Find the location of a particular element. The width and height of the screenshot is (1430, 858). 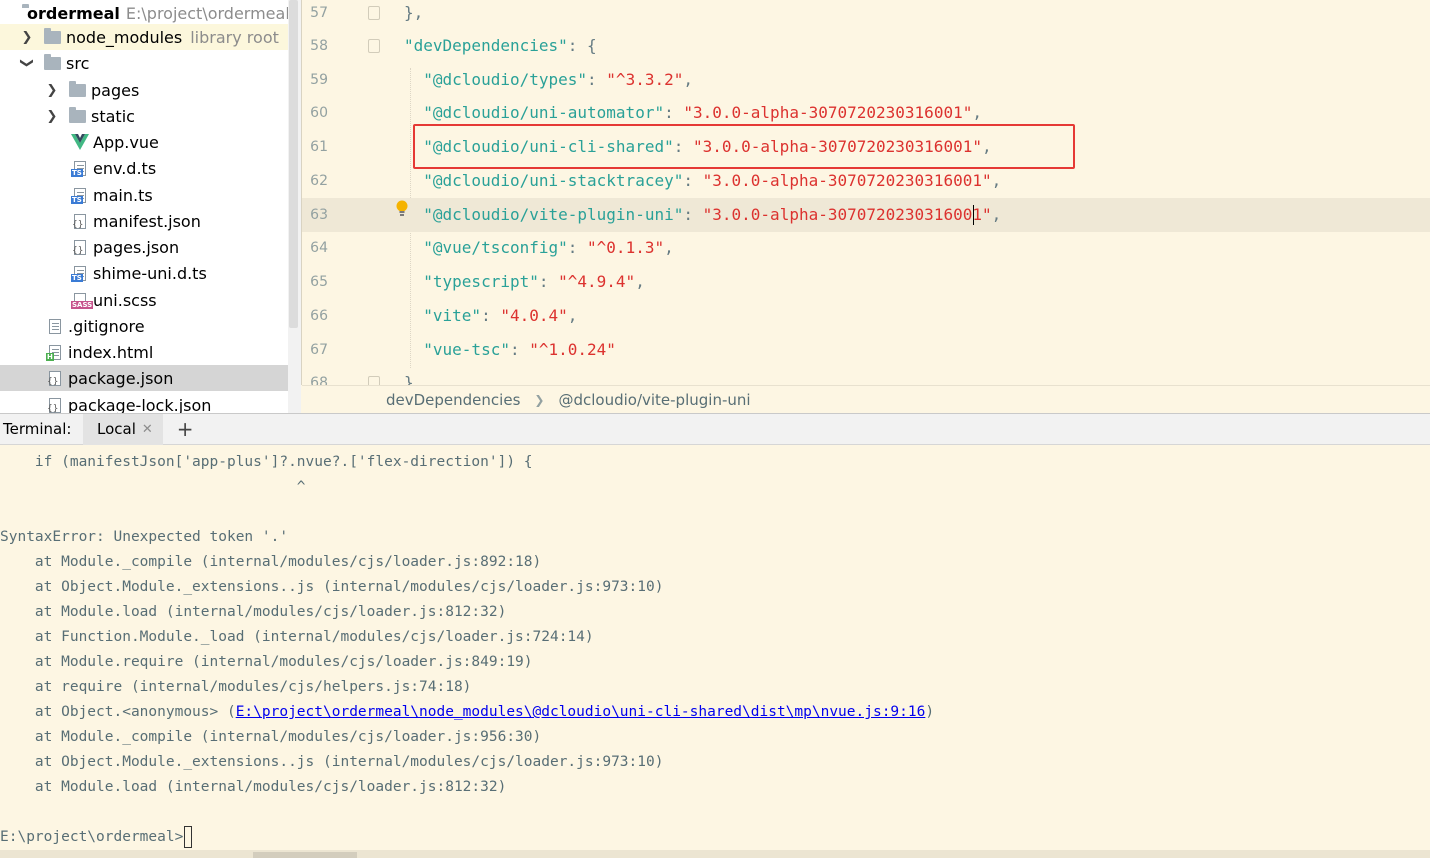

code-text: "devDependencies": { is located at coordinates (500, 46).